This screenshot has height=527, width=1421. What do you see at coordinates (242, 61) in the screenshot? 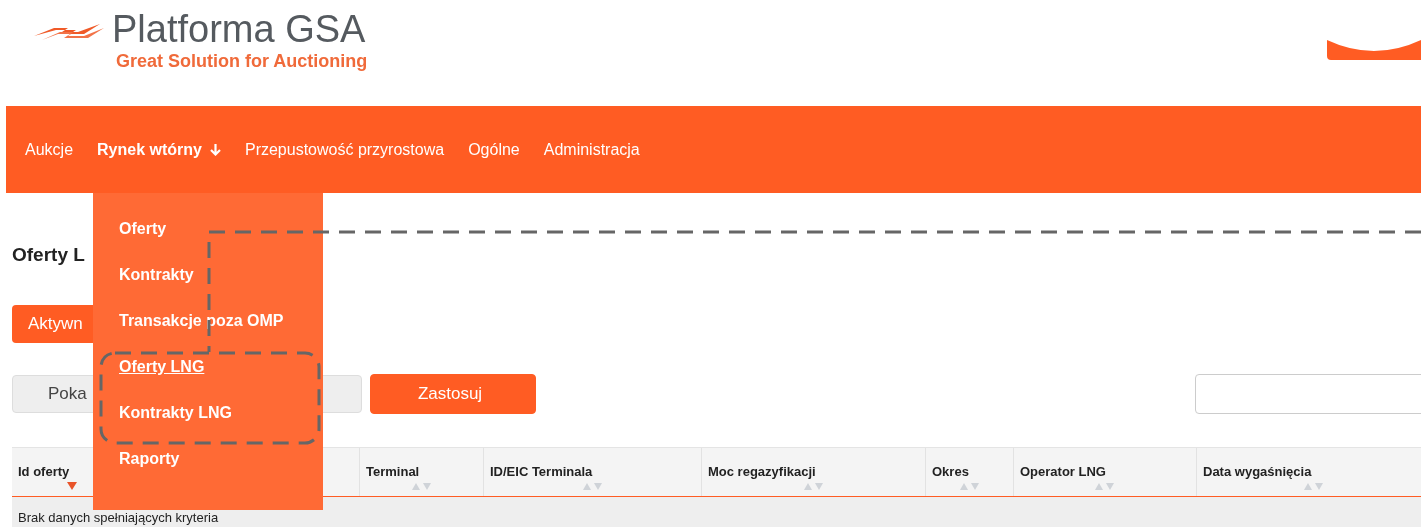
I see `logo-tagline: Great Solution for Auctioning` at bounding box center [242, 61].